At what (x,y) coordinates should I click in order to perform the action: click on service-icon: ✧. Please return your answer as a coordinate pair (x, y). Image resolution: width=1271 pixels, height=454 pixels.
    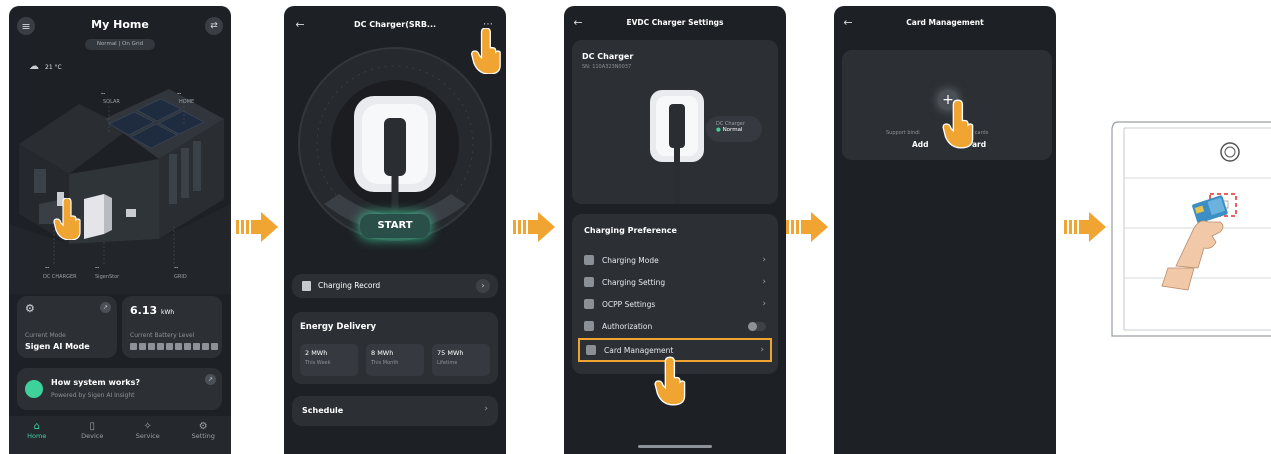
    Looking at the image, I should click on (147, 426).